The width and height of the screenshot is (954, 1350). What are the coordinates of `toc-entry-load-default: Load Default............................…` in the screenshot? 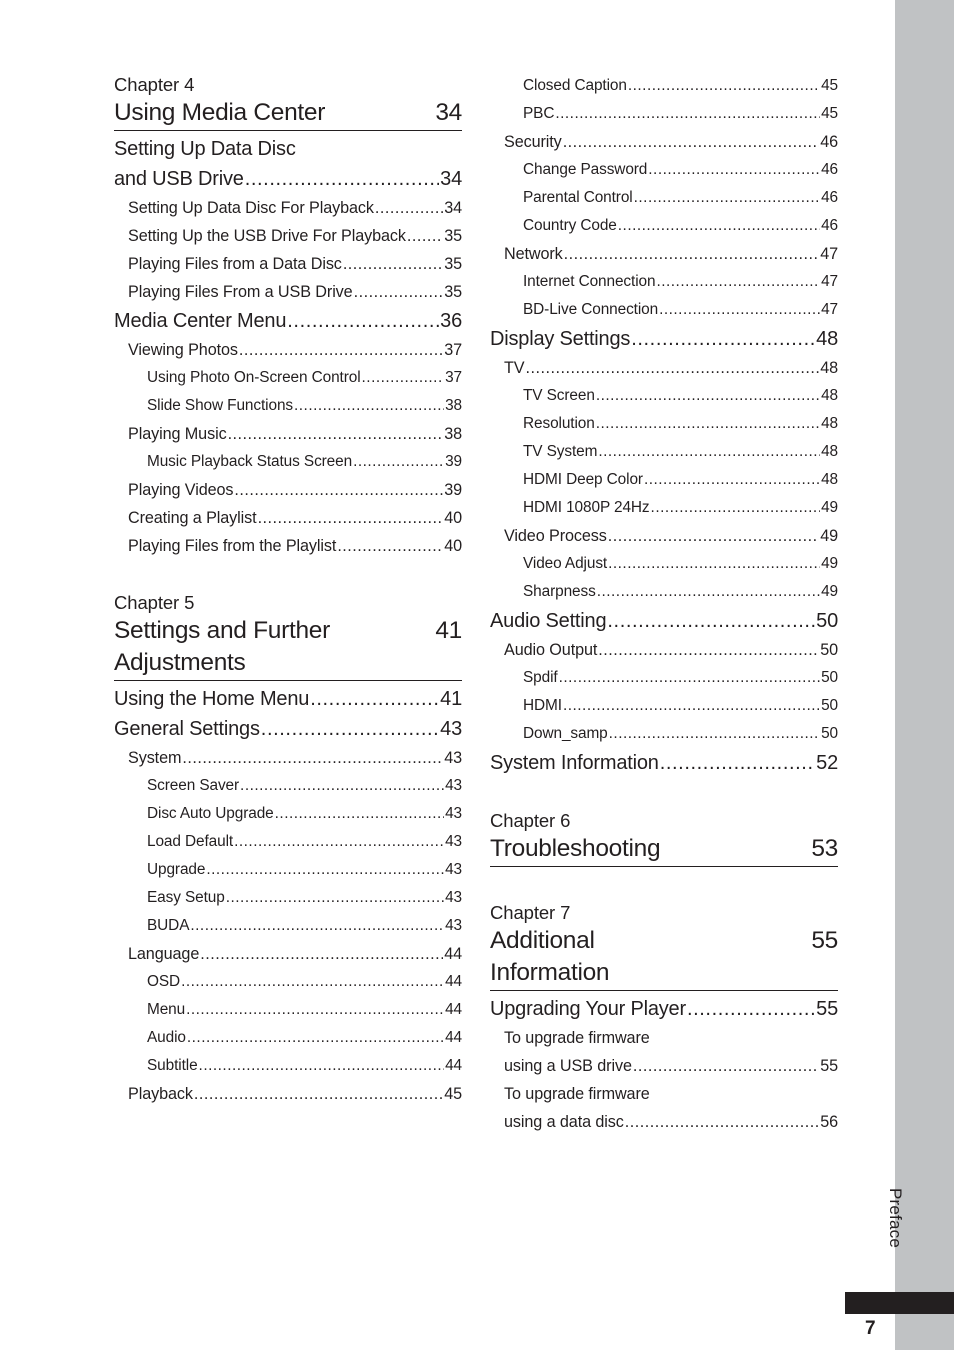 It's located at (288, 842).